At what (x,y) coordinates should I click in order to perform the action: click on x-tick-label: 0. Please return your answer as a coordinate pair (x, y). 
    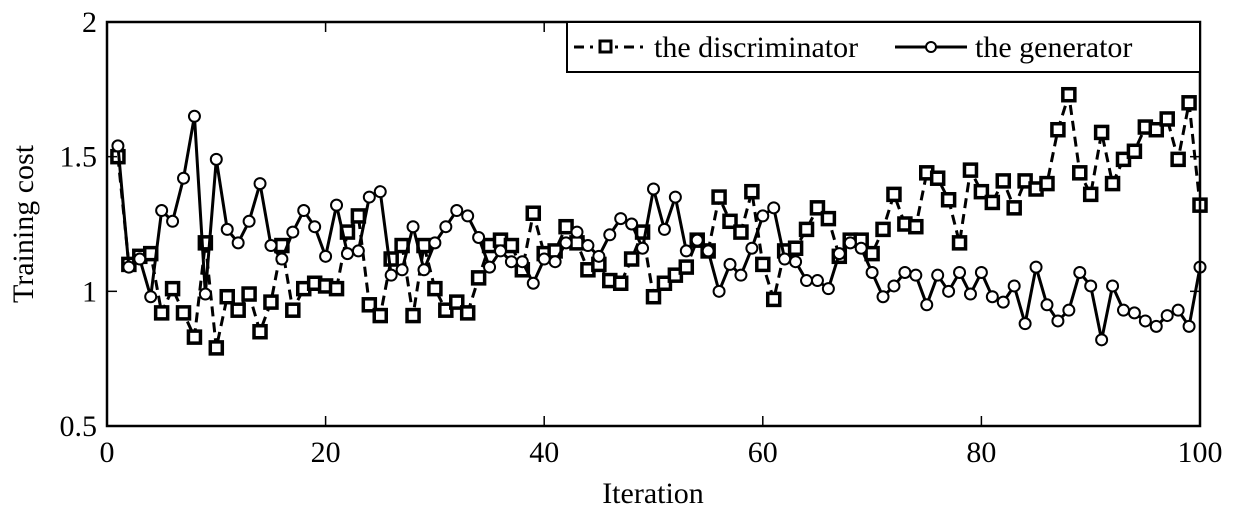
    Looking at the image, I should click on (107, 452).